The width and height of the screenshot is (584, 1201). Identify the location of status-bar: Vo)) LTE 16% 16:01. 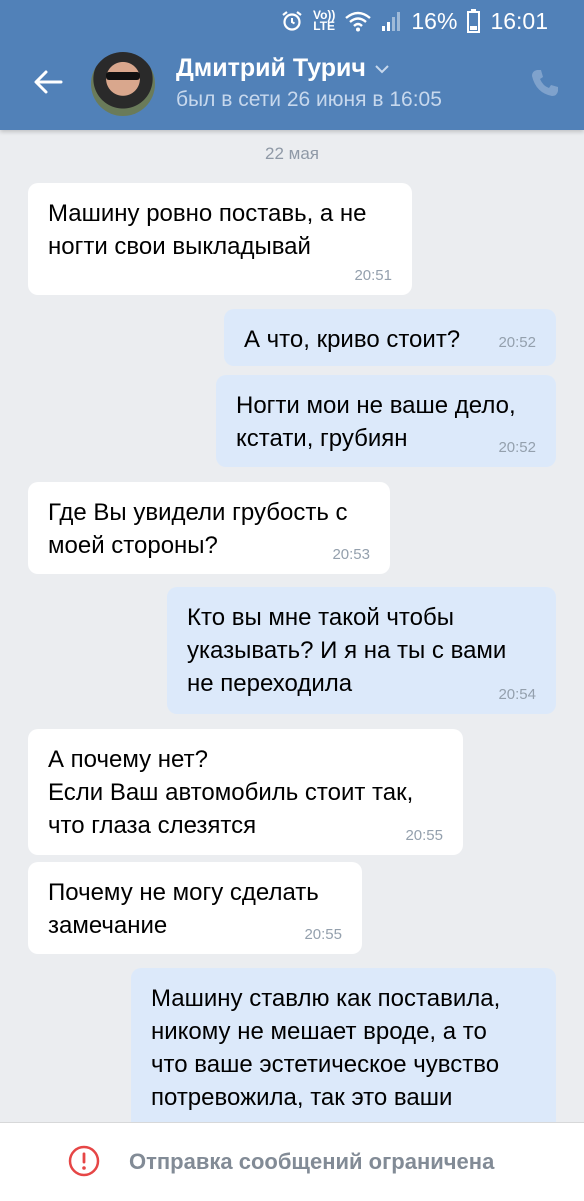
(414, 21).